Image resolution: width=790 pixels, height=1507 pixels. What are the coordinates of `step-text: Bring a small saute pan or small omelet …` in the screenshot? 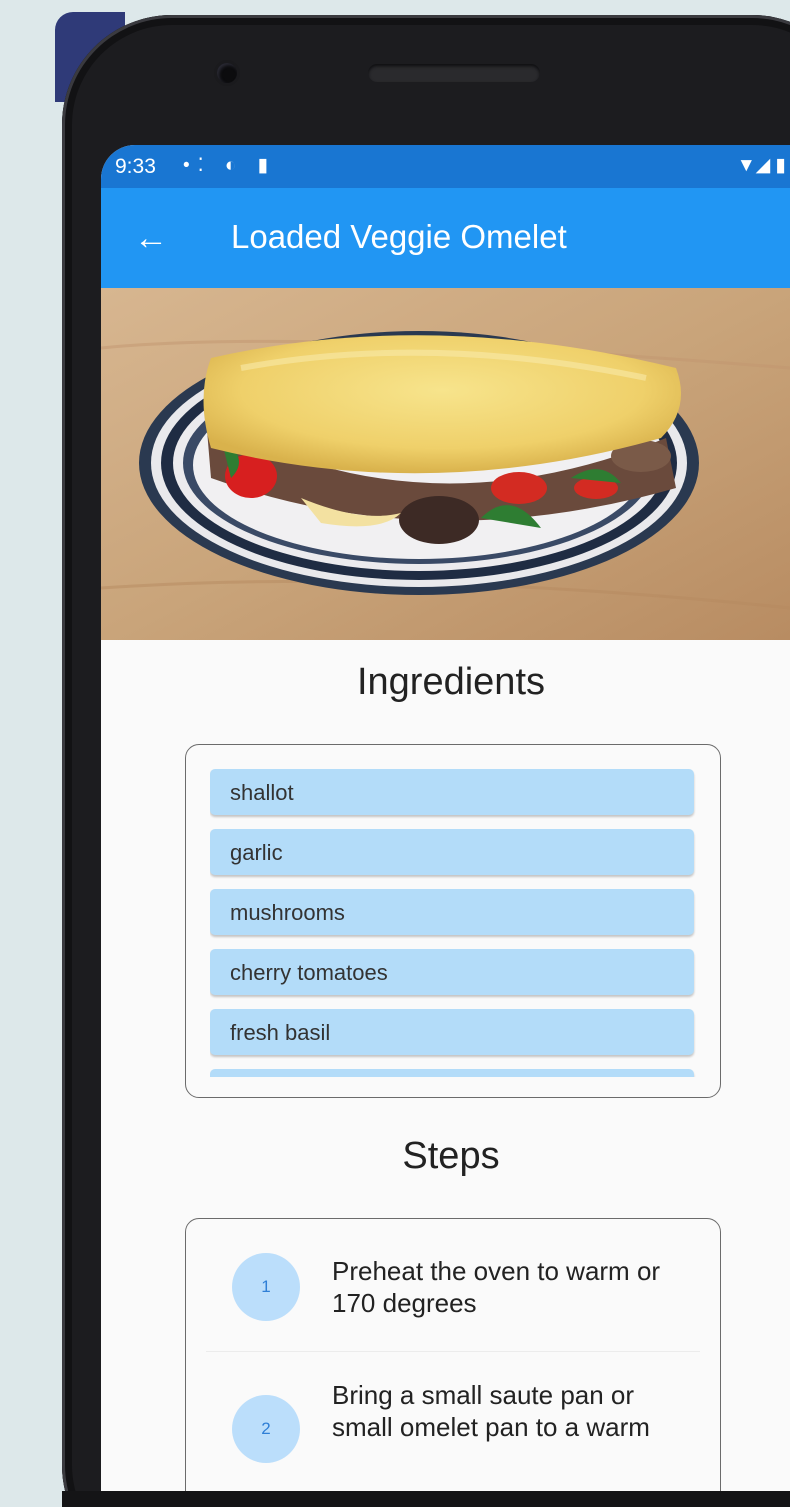 It's located at (491, 1411).